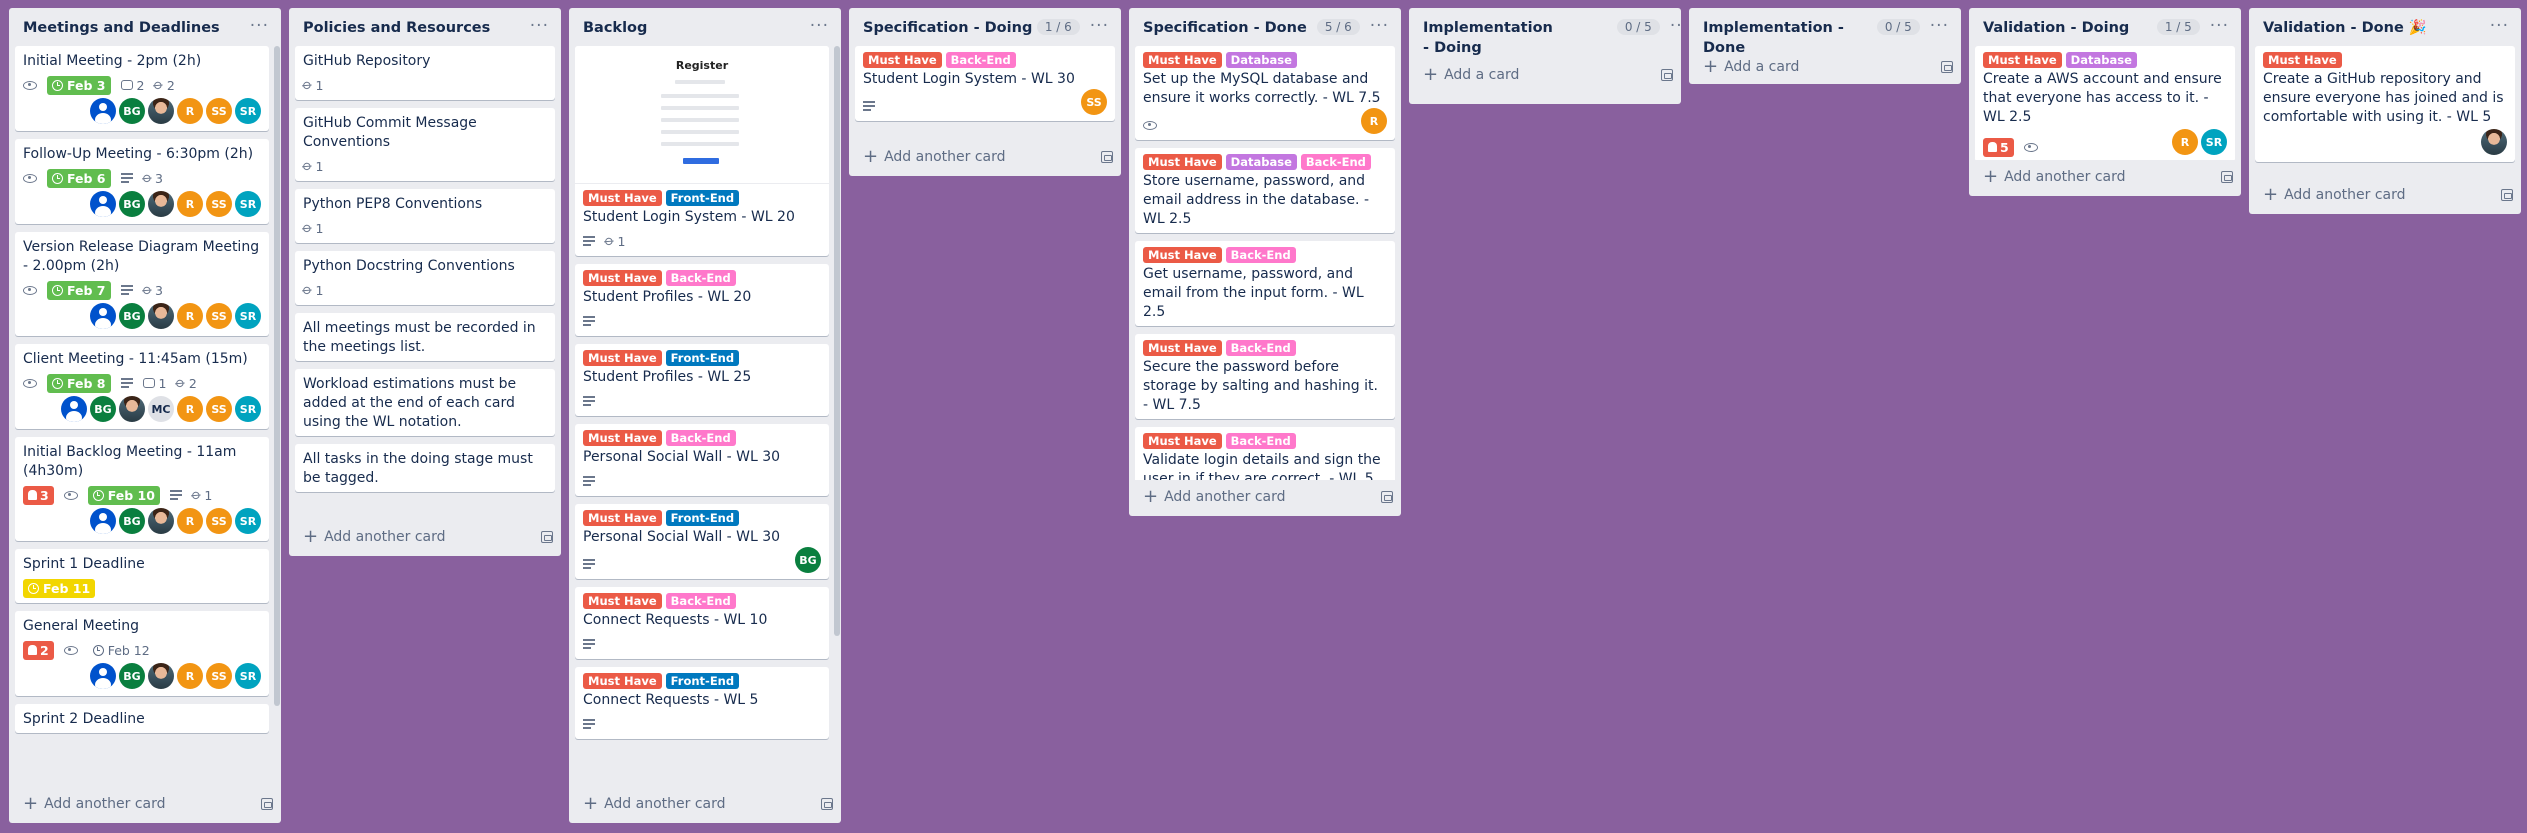 The width and height of the screenshot is (2527, 833). Describe the element at coordinates (79, 85) in the screenshot. I see `due-date-badge: Feb 3` at that location.